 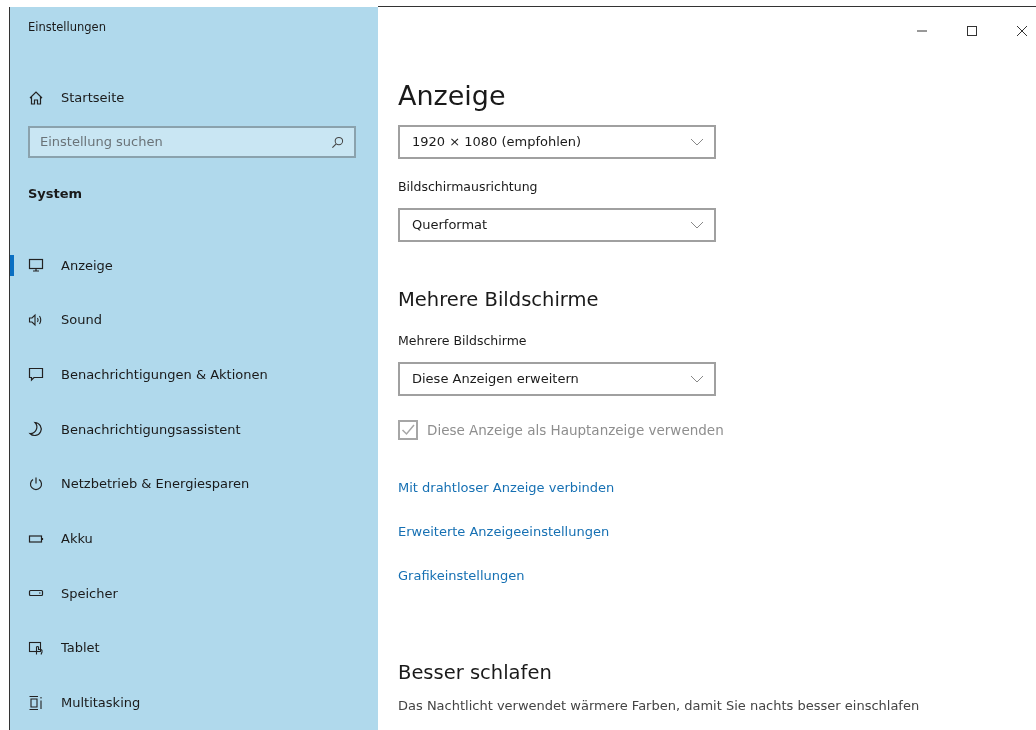 I want to click on nav-item: Speicher, so click(x=194, y=593).